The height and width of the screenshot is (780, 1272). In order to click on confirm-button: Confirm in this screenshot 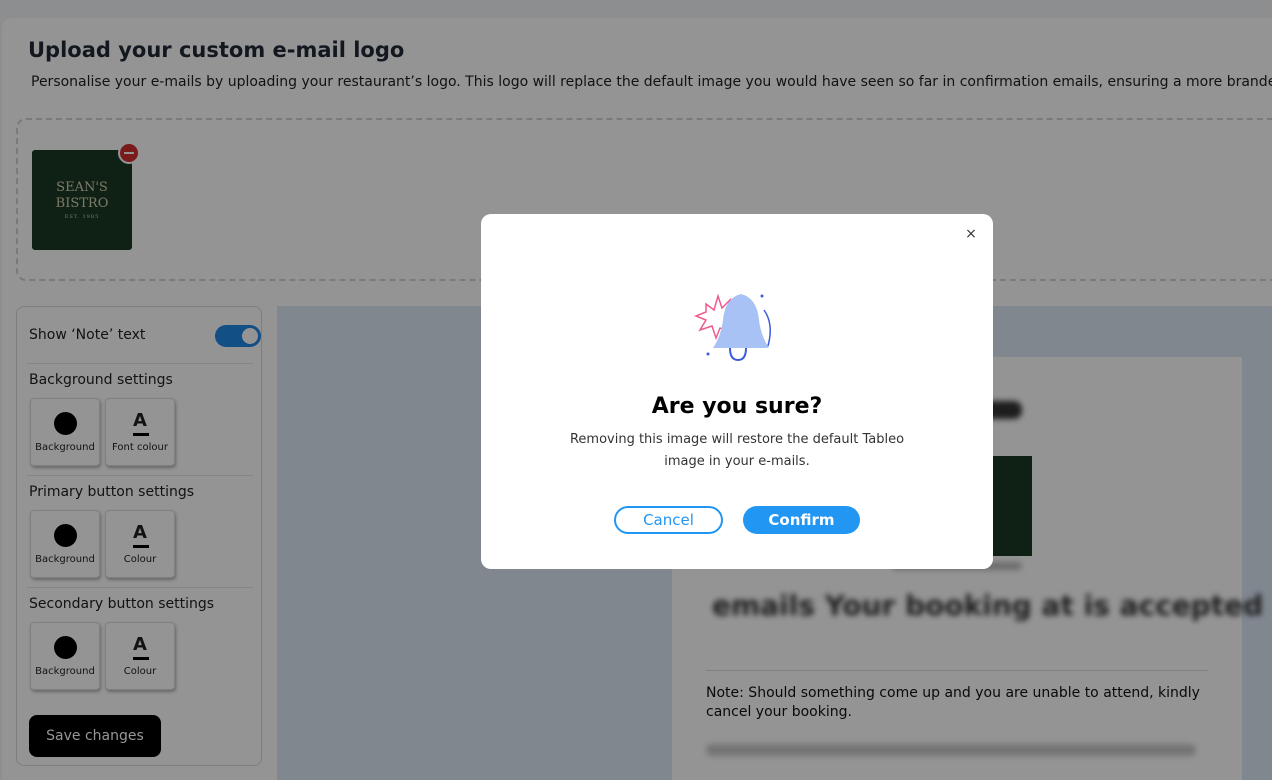, I will do `click(801, 520)`.